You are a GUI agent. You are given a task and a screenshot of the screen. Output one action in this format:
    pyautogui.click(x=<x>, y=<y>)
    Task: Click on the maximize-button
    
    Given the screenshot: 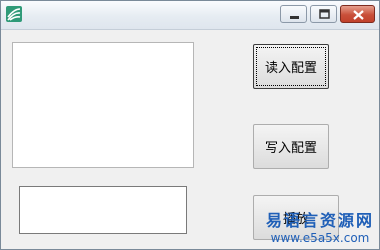 What is the action you would take?
    pyautogui.click(x=323, y=14)
    